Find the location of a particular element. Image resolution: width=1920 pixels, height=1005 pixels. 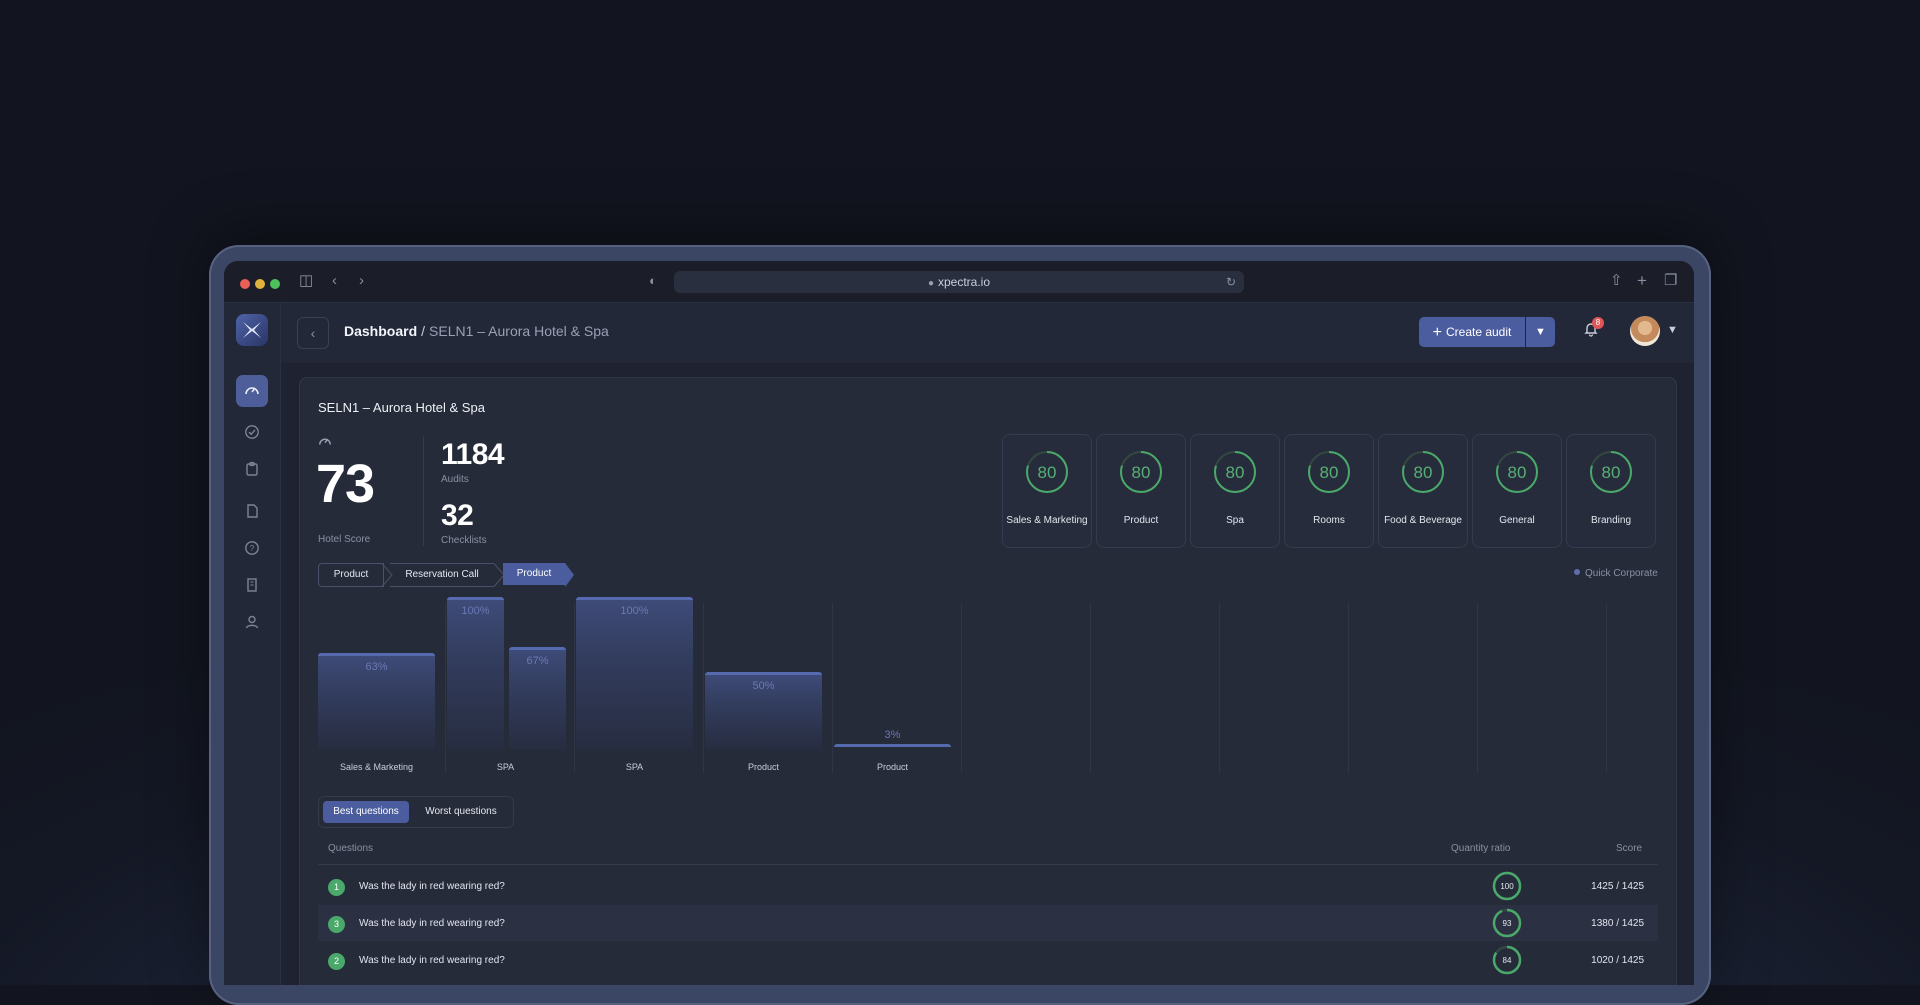

logo-mark-icon is located at coordinates (252, 330).